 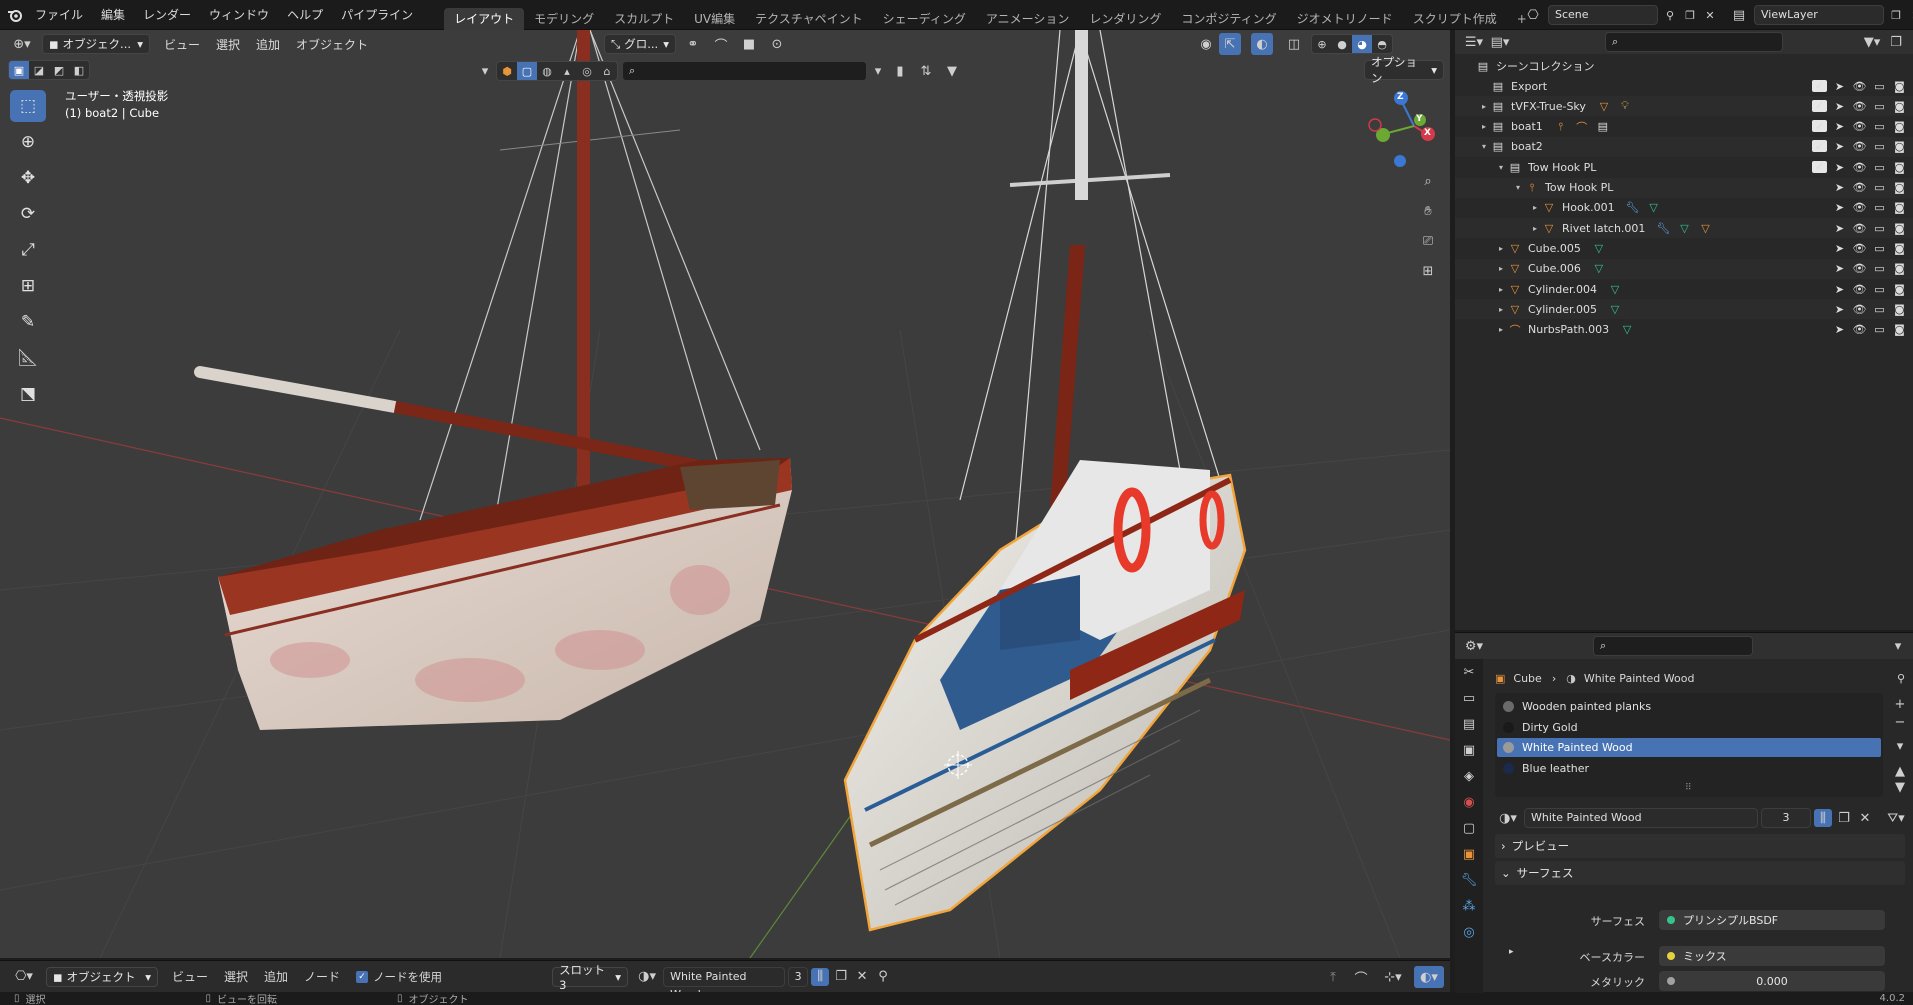 I want to click on disclosure-triangle-icon: ▾, so click(x=1518, y=187).